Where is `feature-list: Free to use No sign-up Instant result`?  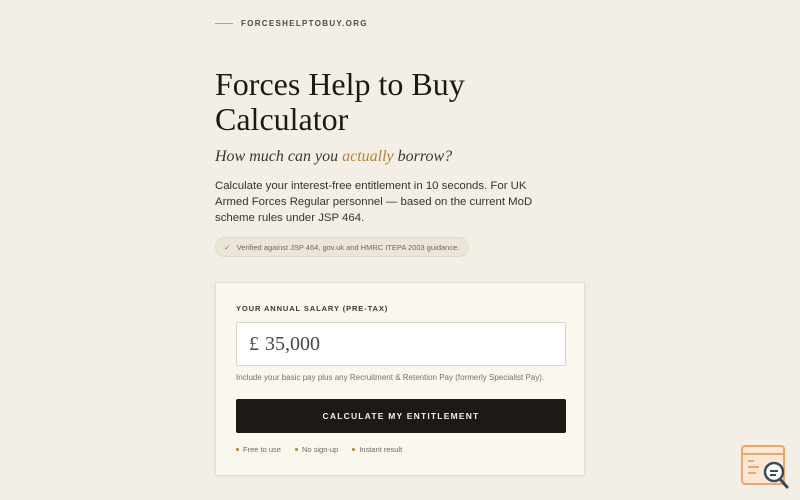 feature-list: Free to use No sign-up Instant result is located at coordinates (326, 449).